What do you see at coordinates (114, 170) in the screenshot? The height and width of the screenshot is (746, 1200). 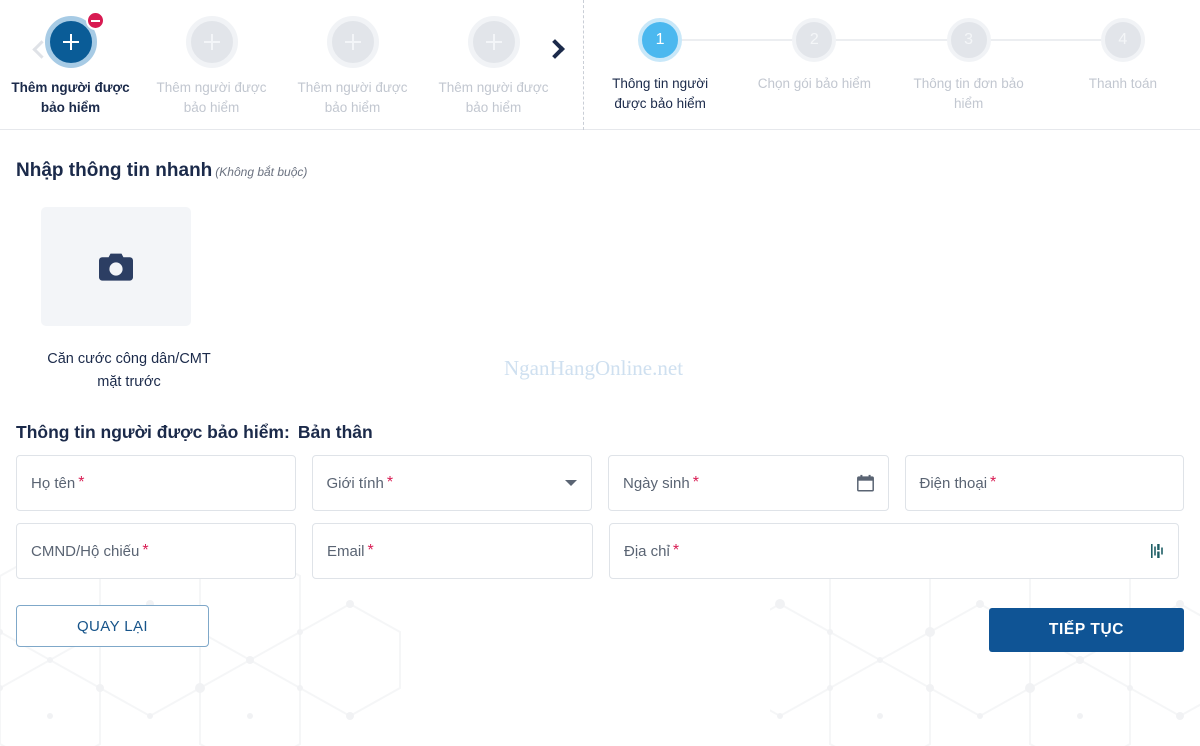 I see `quick-entry-title-text: Nhập thông tin nhanh` at bounding box center [114, 170].